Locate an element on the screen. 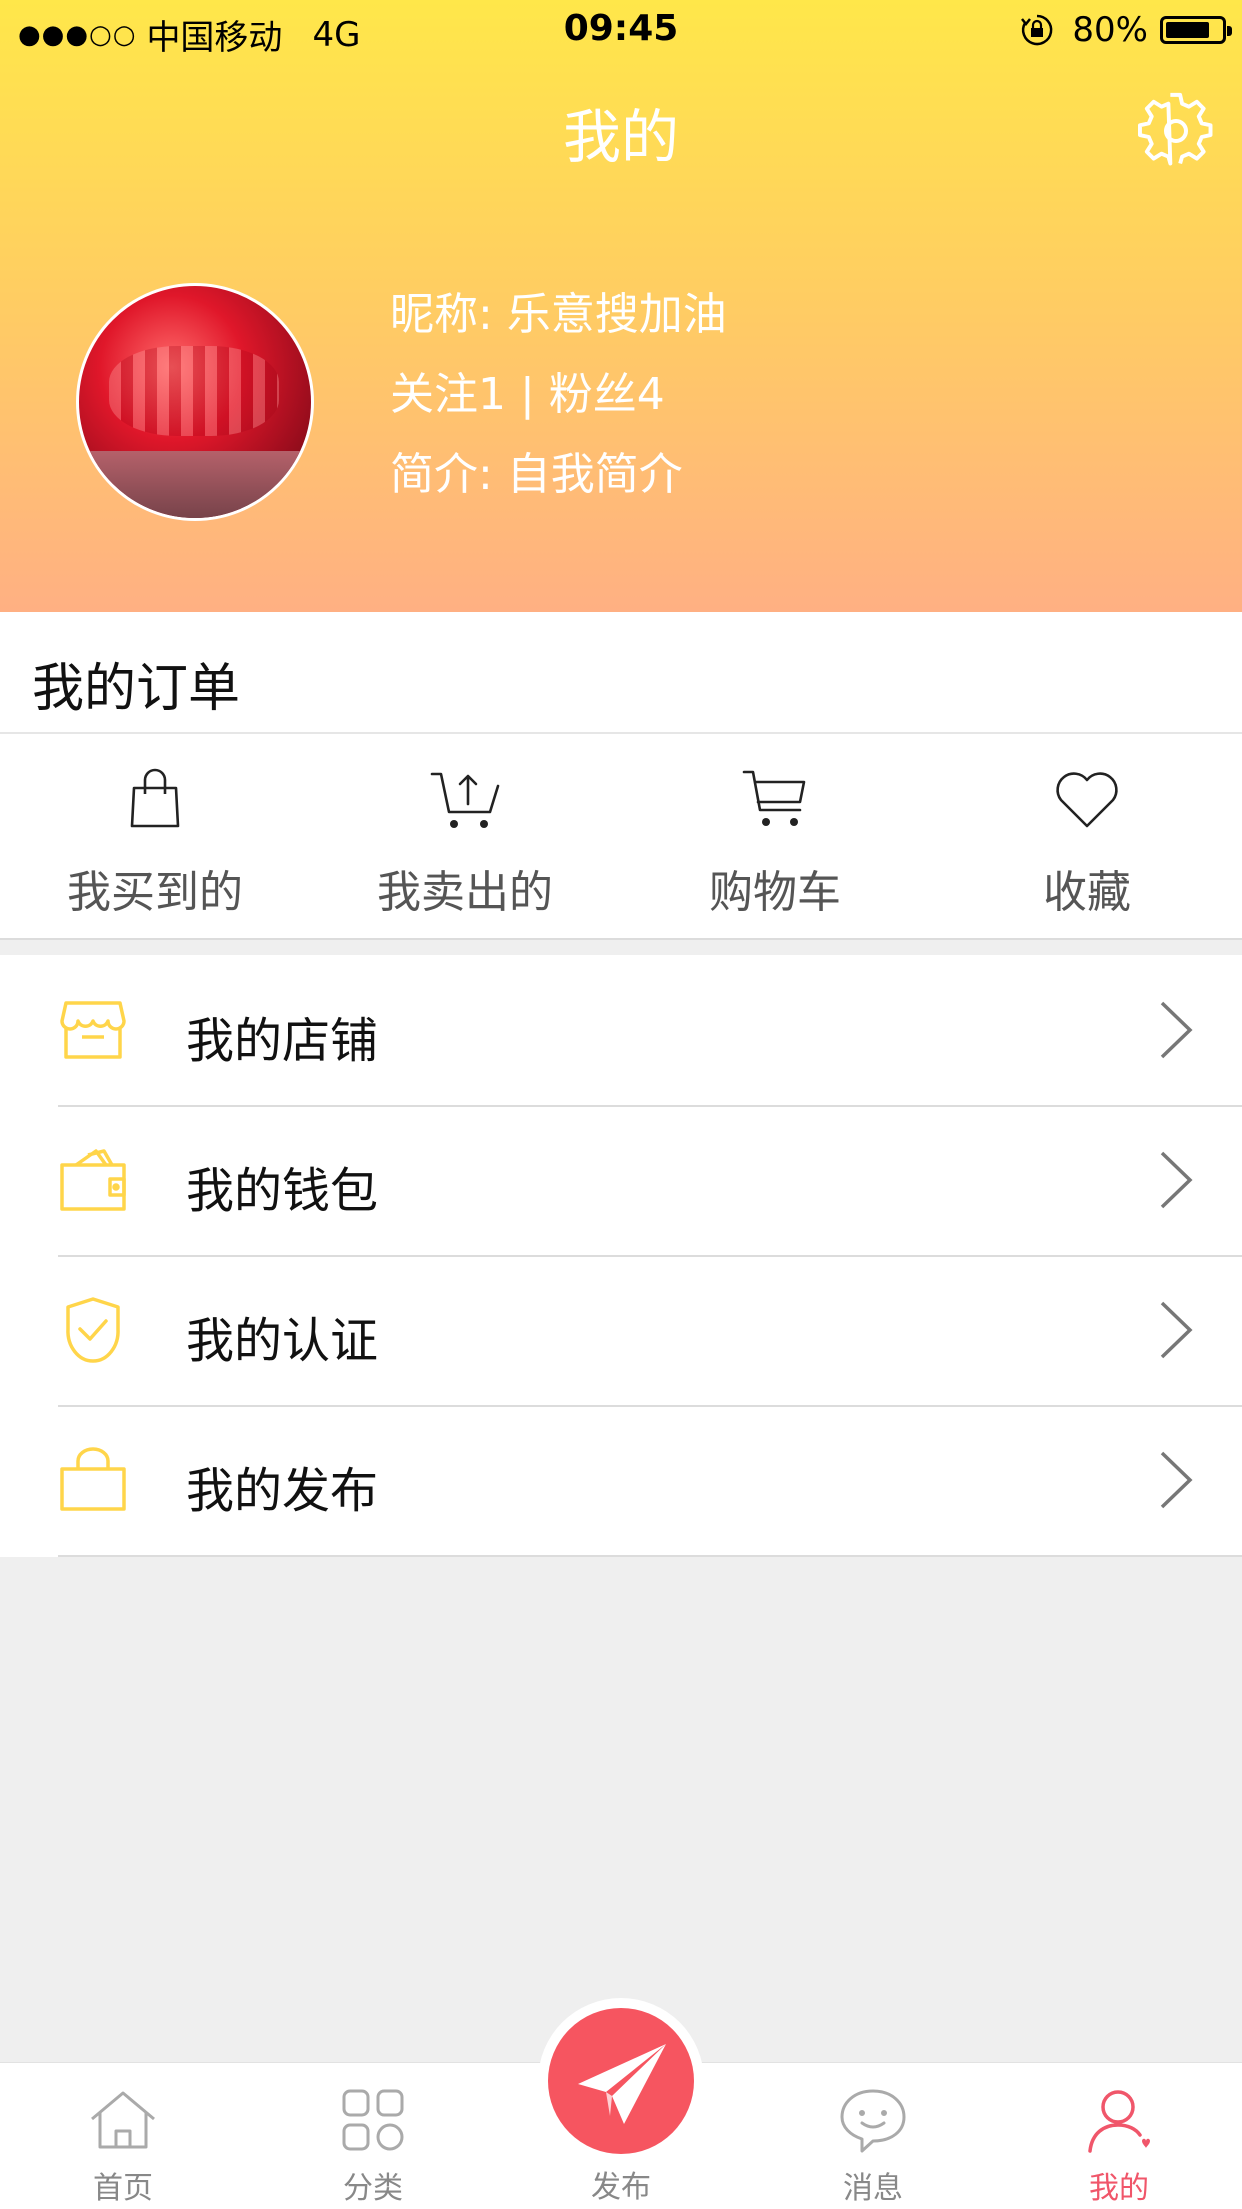 The height and width of the screenshot is (2209, 1242). tab-label-publish: 发布 is located at coordinates (621, 2187).